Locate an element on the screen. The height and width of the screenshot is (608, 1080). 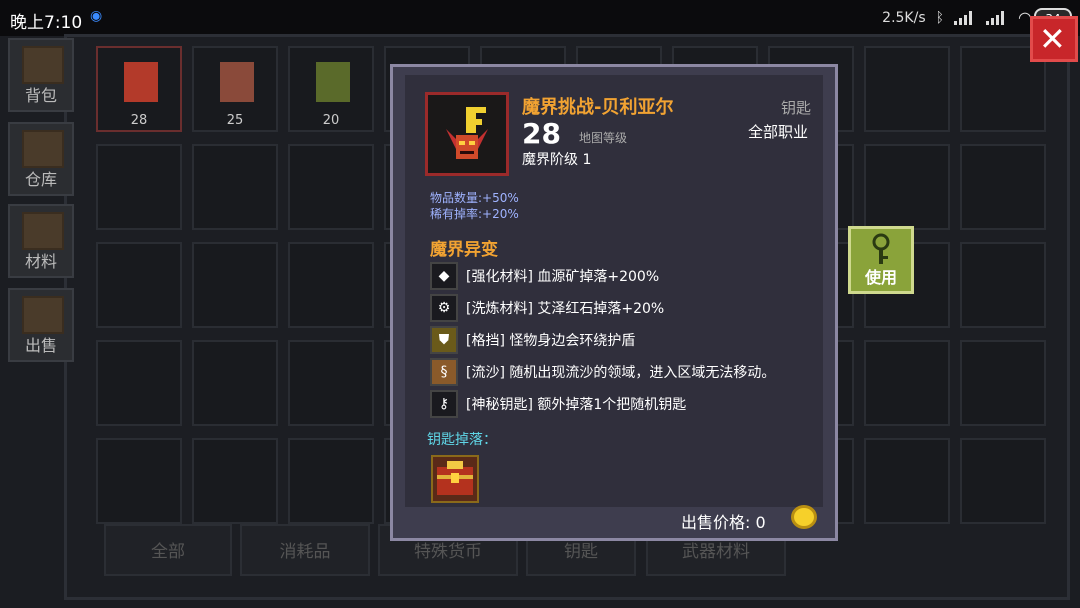
status-indicators: 2.5K/s ᛒ ◠ is located at coordinates (957, 17).